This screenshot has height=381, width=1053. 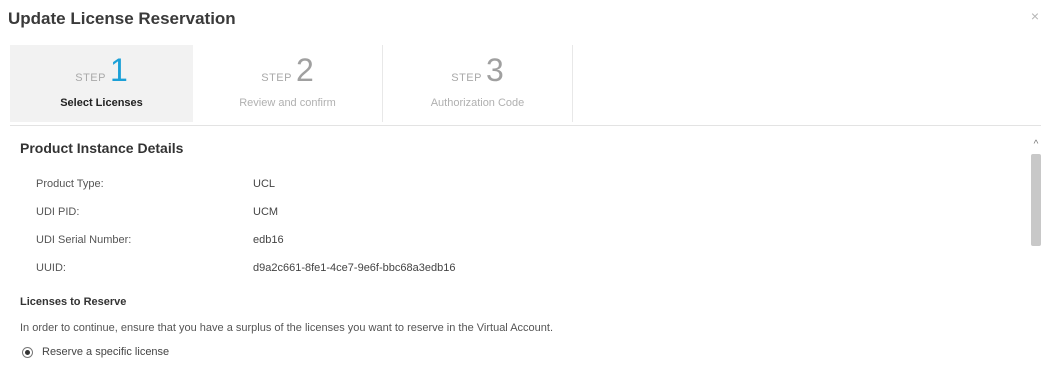 I want to click on step-label: Review and confirm, so click(x=287, y=103).